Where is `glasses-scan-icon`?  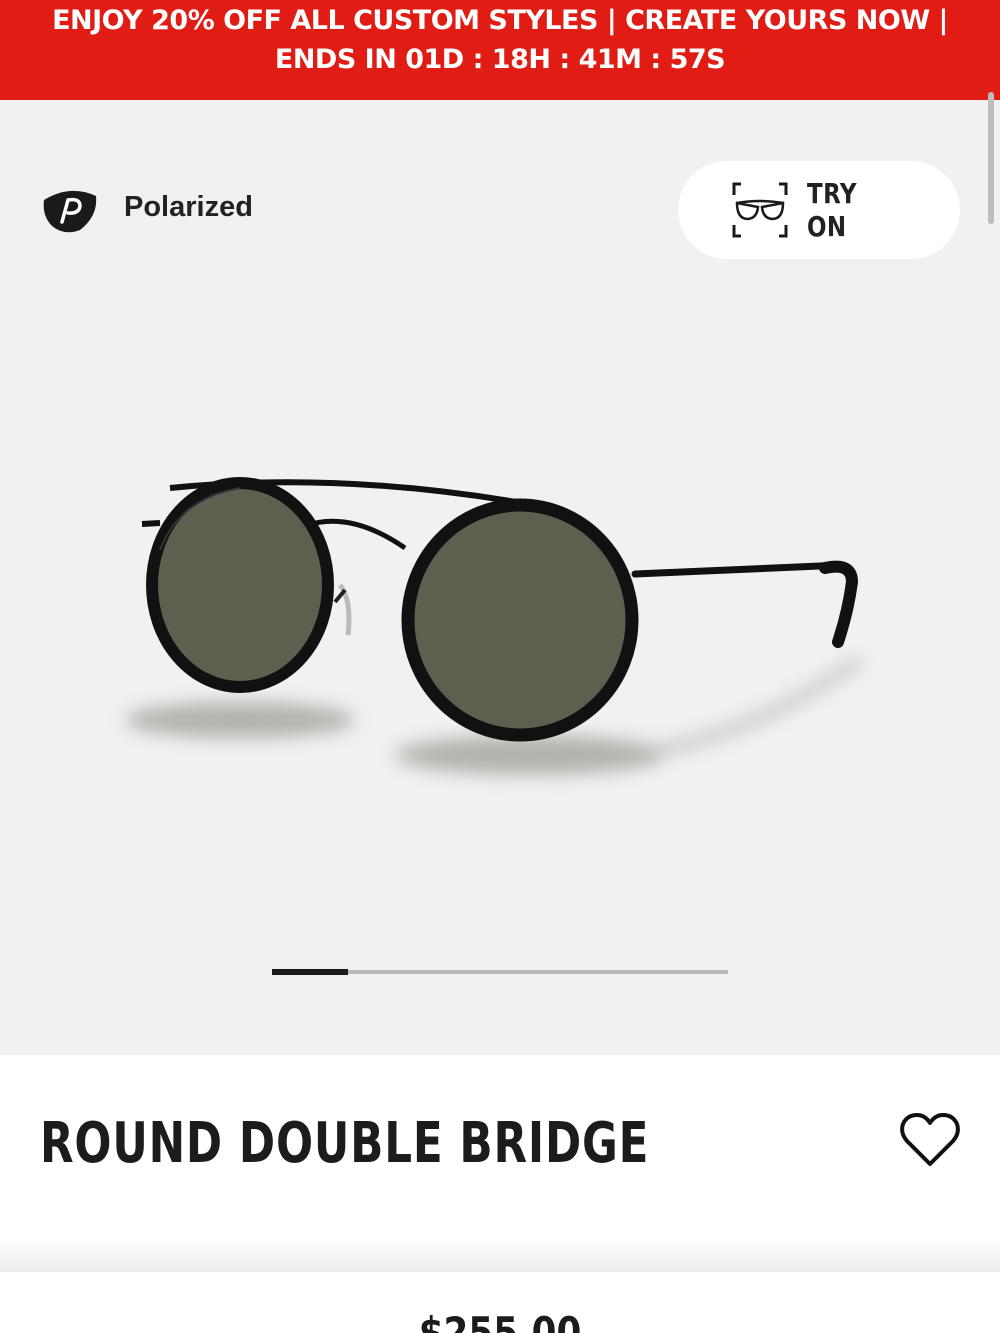 glasses-scan-icon is located at coordinates (760, 210).